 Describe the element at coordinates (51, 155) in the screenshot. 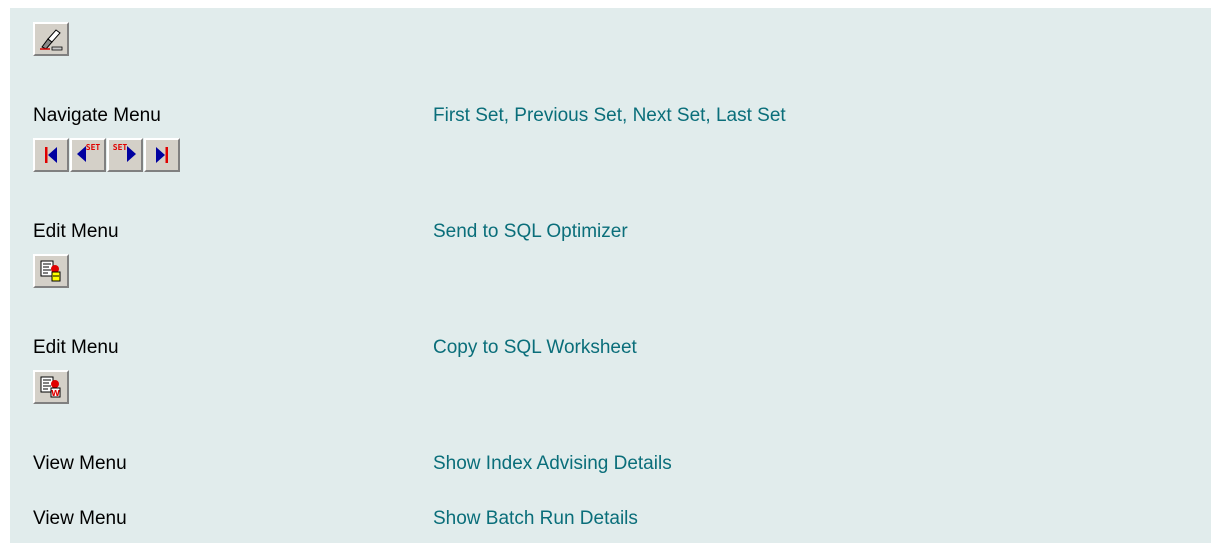

I see `first-set-icon` at that location.